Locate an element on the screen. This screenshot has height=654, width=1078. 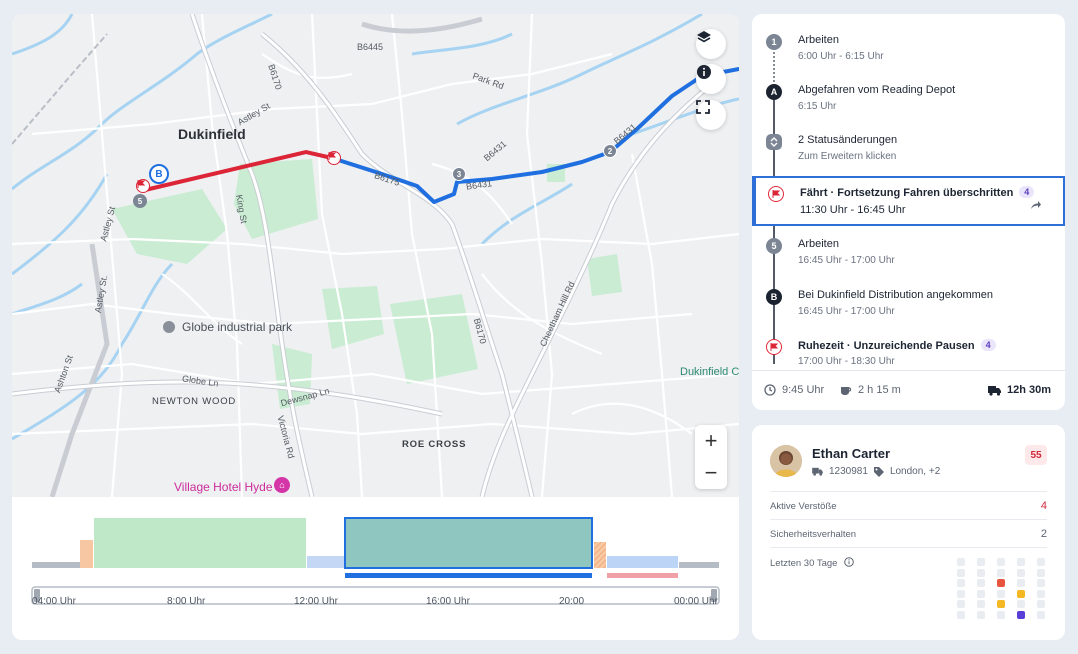
map-marker-3: 3 is located at coordinates (459, 174).